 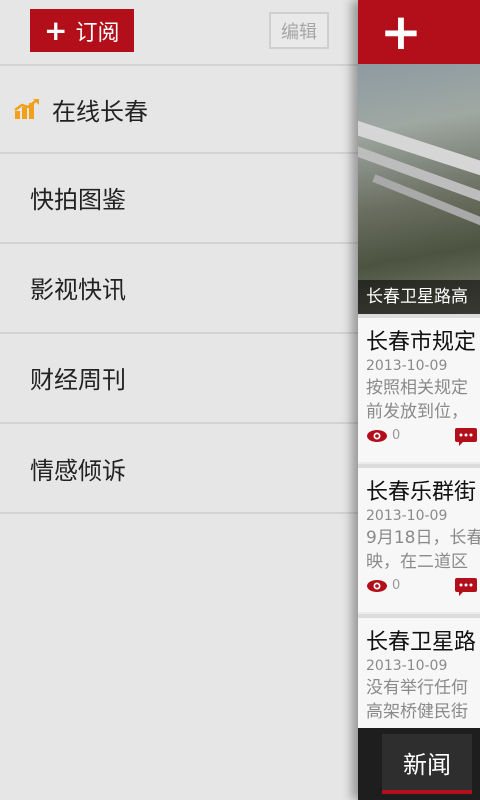 I want to click on drawer-item-label: 在线长春, so click(x=100, y=111).